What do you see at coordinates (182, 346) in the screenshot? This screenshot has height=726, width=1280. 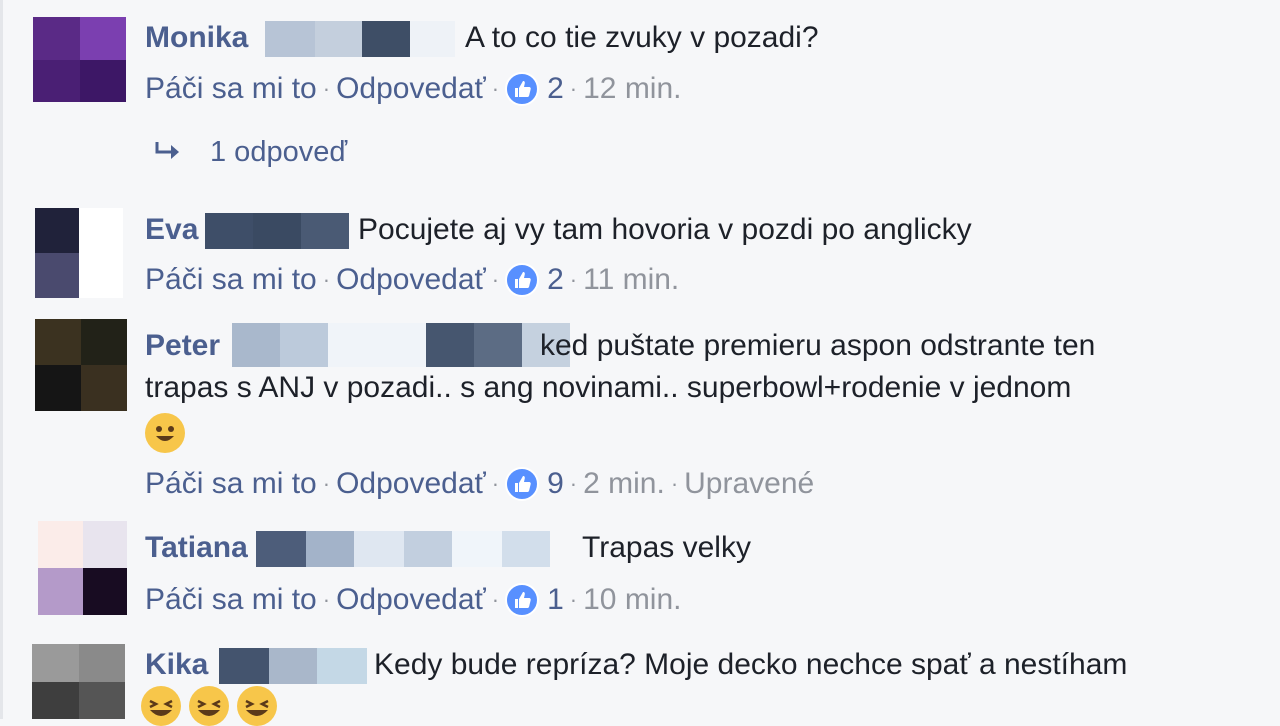 I see `comment-author-peter: Peter` at bounding box center [182, 346].